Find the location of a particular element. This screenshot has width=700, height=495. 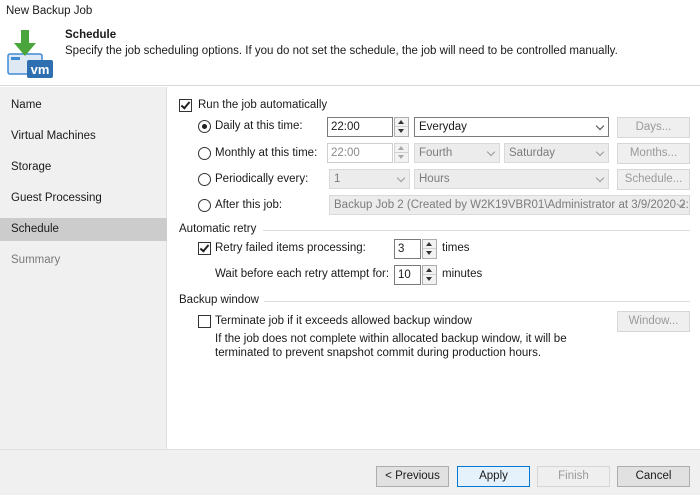

finish-button: Finish is located at coordinates (573, 476).